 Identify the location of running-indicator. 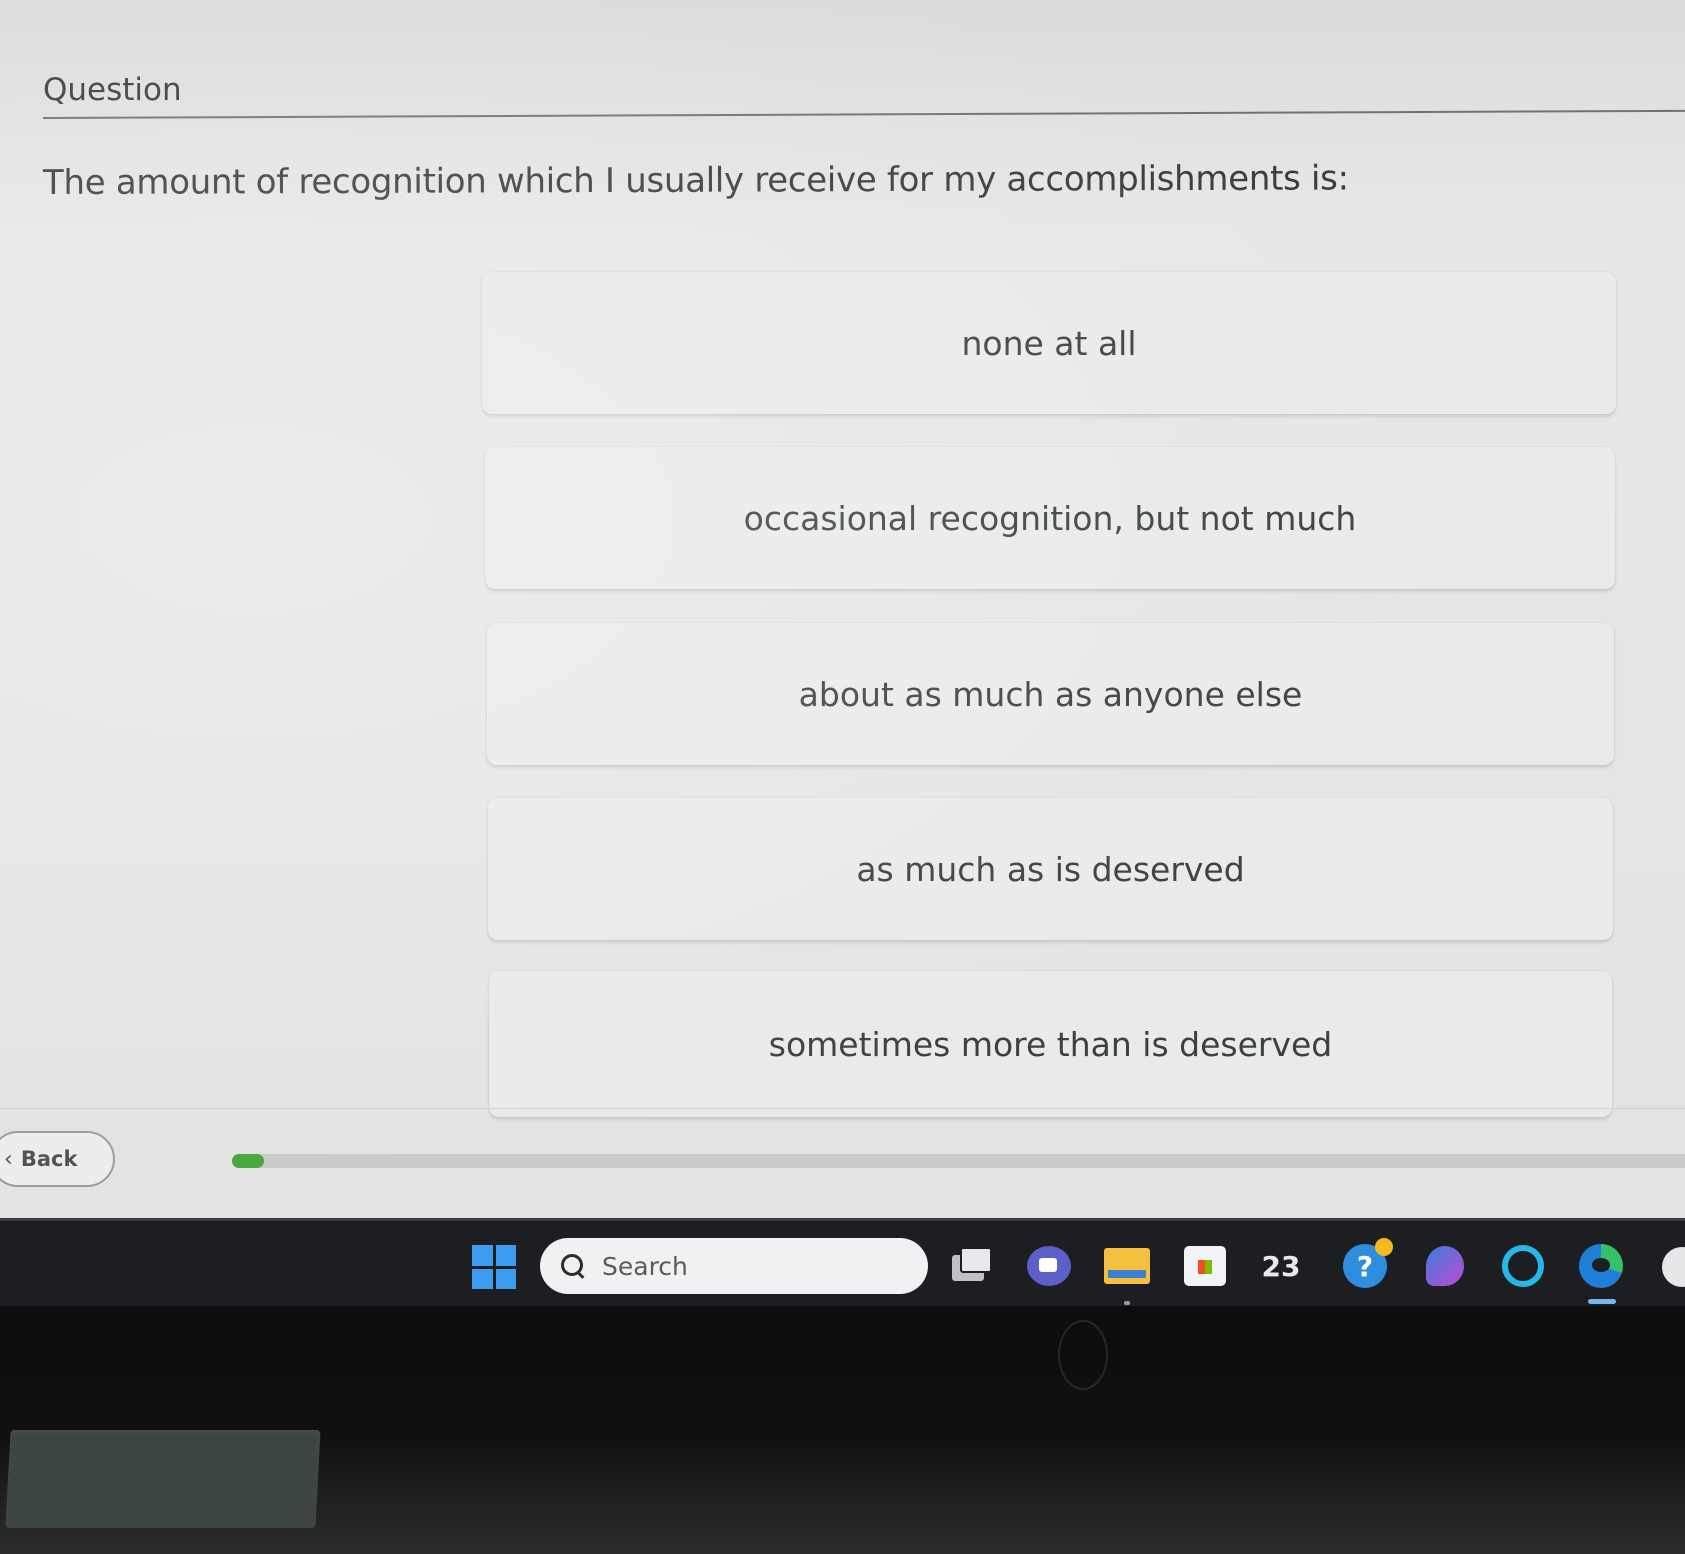
(1127, 1303).